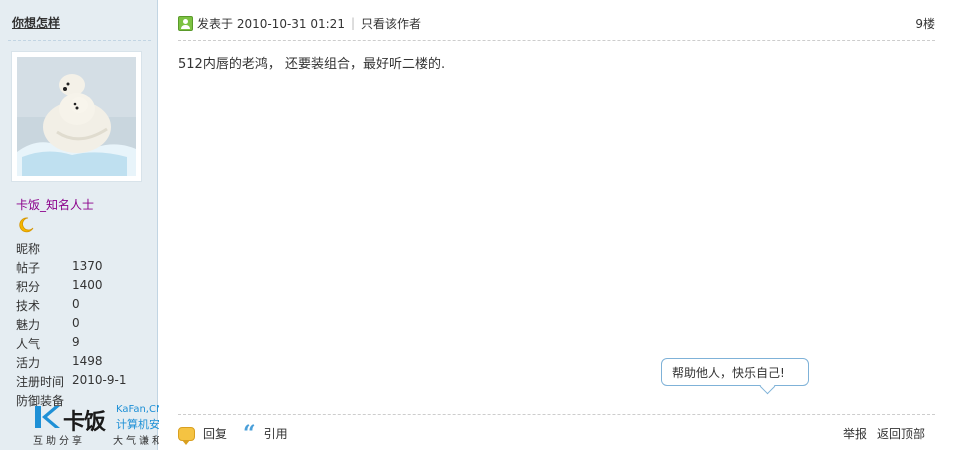 The image size is (953, 450). I want to click on stat-row: 技术 0, so click(71, 306).